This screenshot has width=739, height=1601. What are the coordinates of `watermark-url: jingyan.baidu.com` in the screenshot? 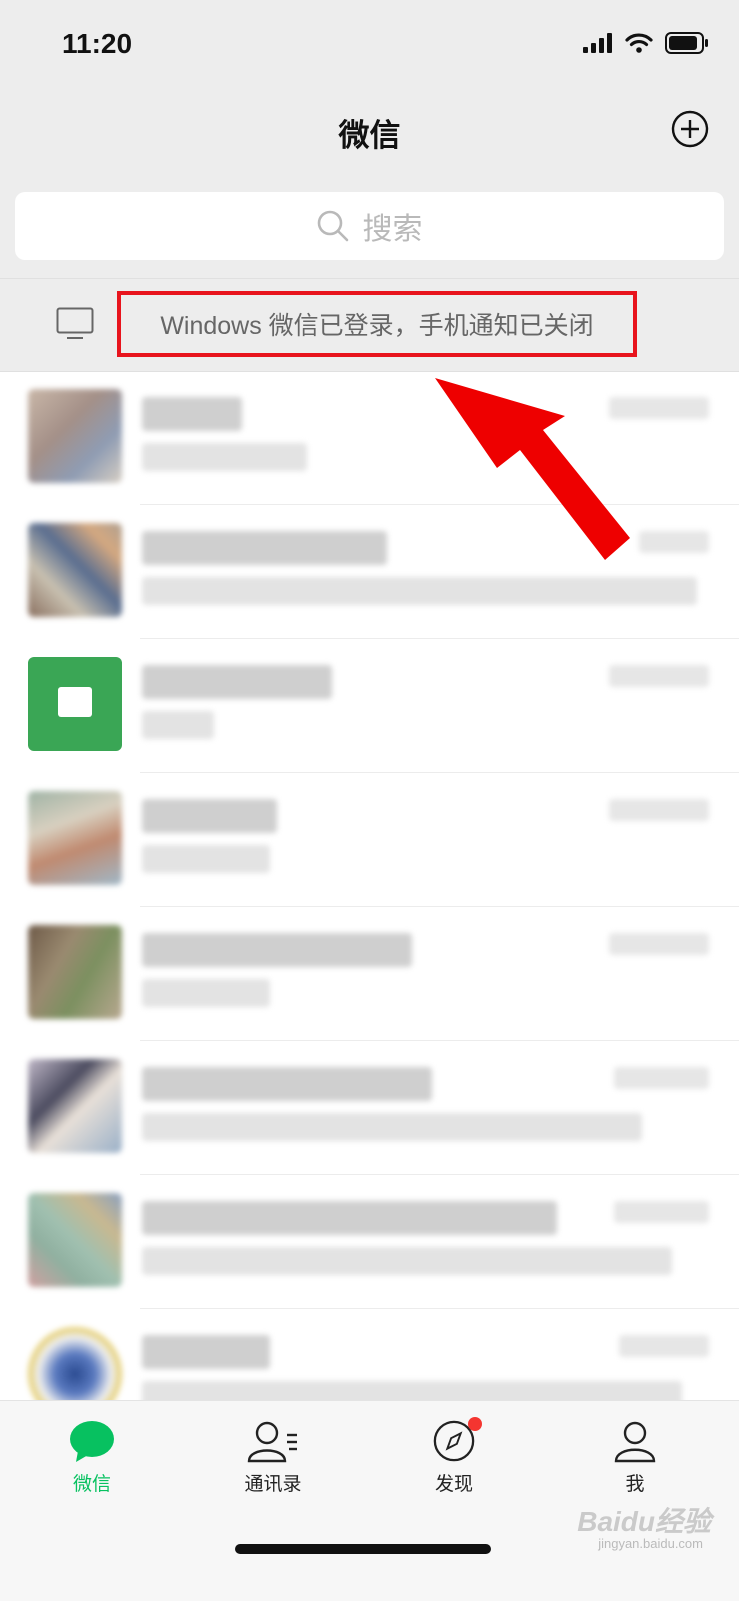 It's located at (650, 1543).